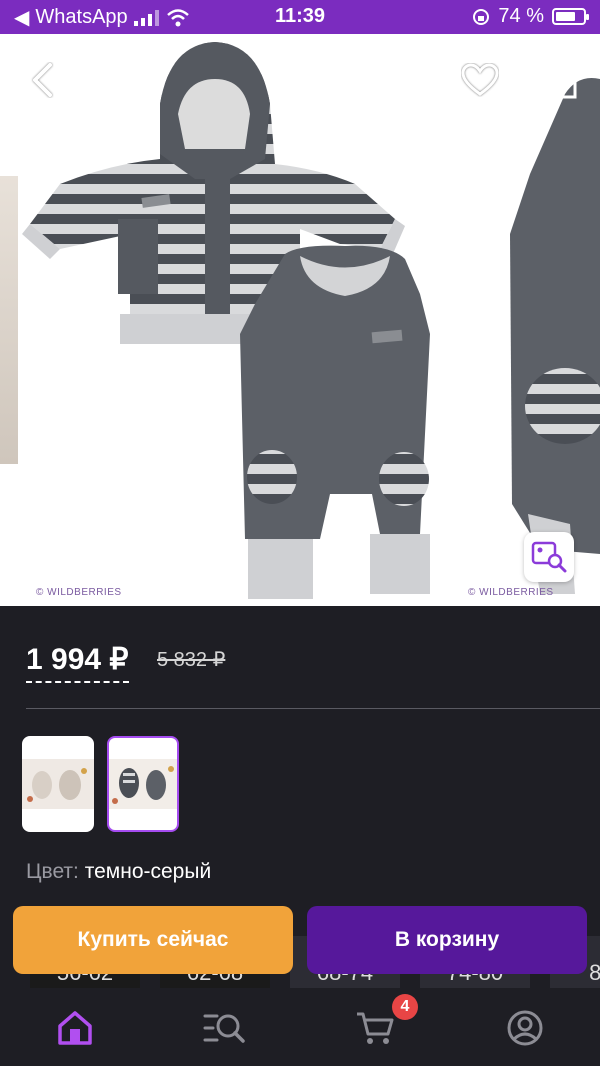 The width and height of the screenshot is (600, 1066). I want to click on image-search-icon, so click(549, 557).